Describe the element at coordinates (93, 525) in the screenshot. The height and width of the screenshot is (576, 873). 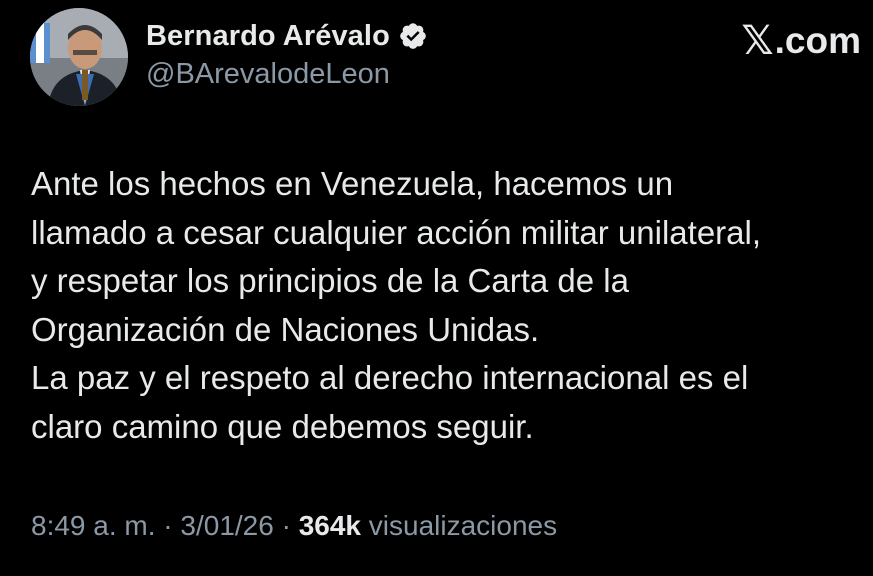
I see `post-time: 8:49 a. m.` at that location.